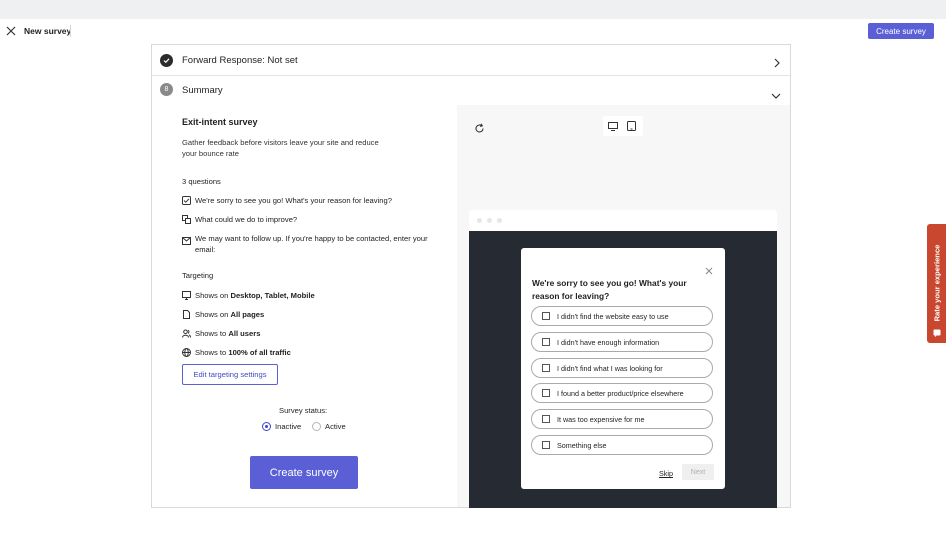 This screenshot has height=533, width=946. I want to click on browser-chrome, so click(623, 220).